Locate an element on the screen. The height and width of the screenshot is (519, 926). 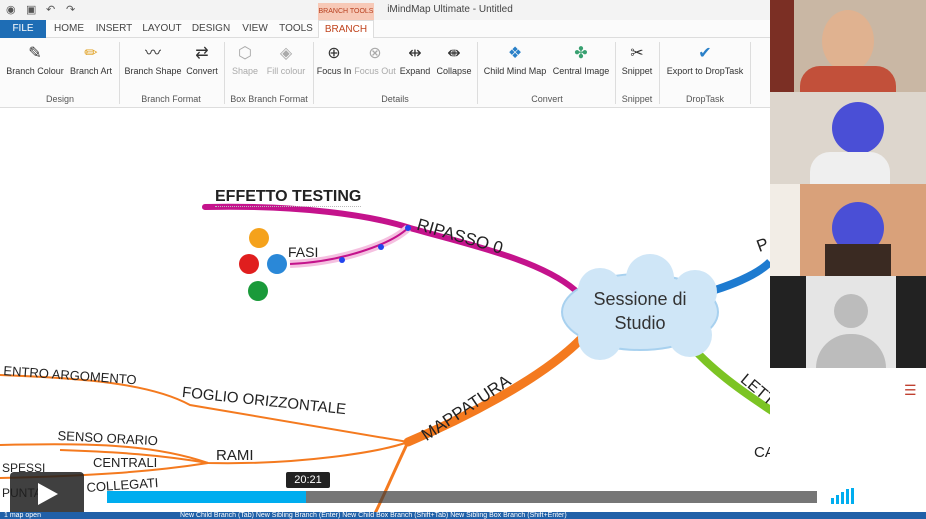
central-image-label: Central Image is located at coordinates (581, 71).